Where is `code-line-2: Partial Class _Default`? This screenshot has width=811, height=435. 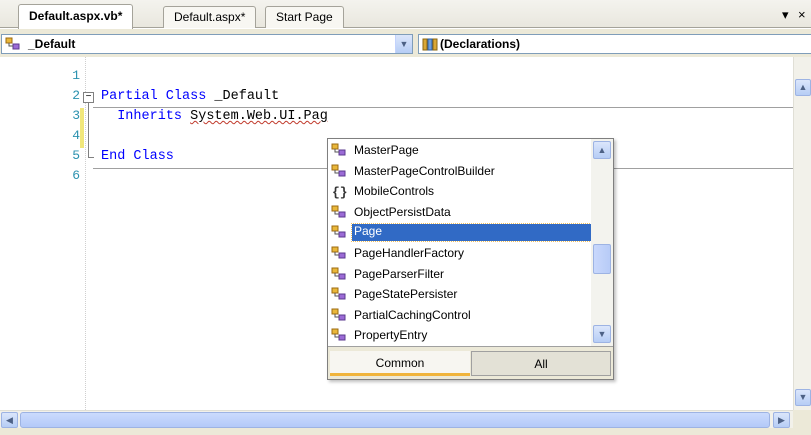 code-line-2: Partial Class _Default is located at coordinates (190, 96).